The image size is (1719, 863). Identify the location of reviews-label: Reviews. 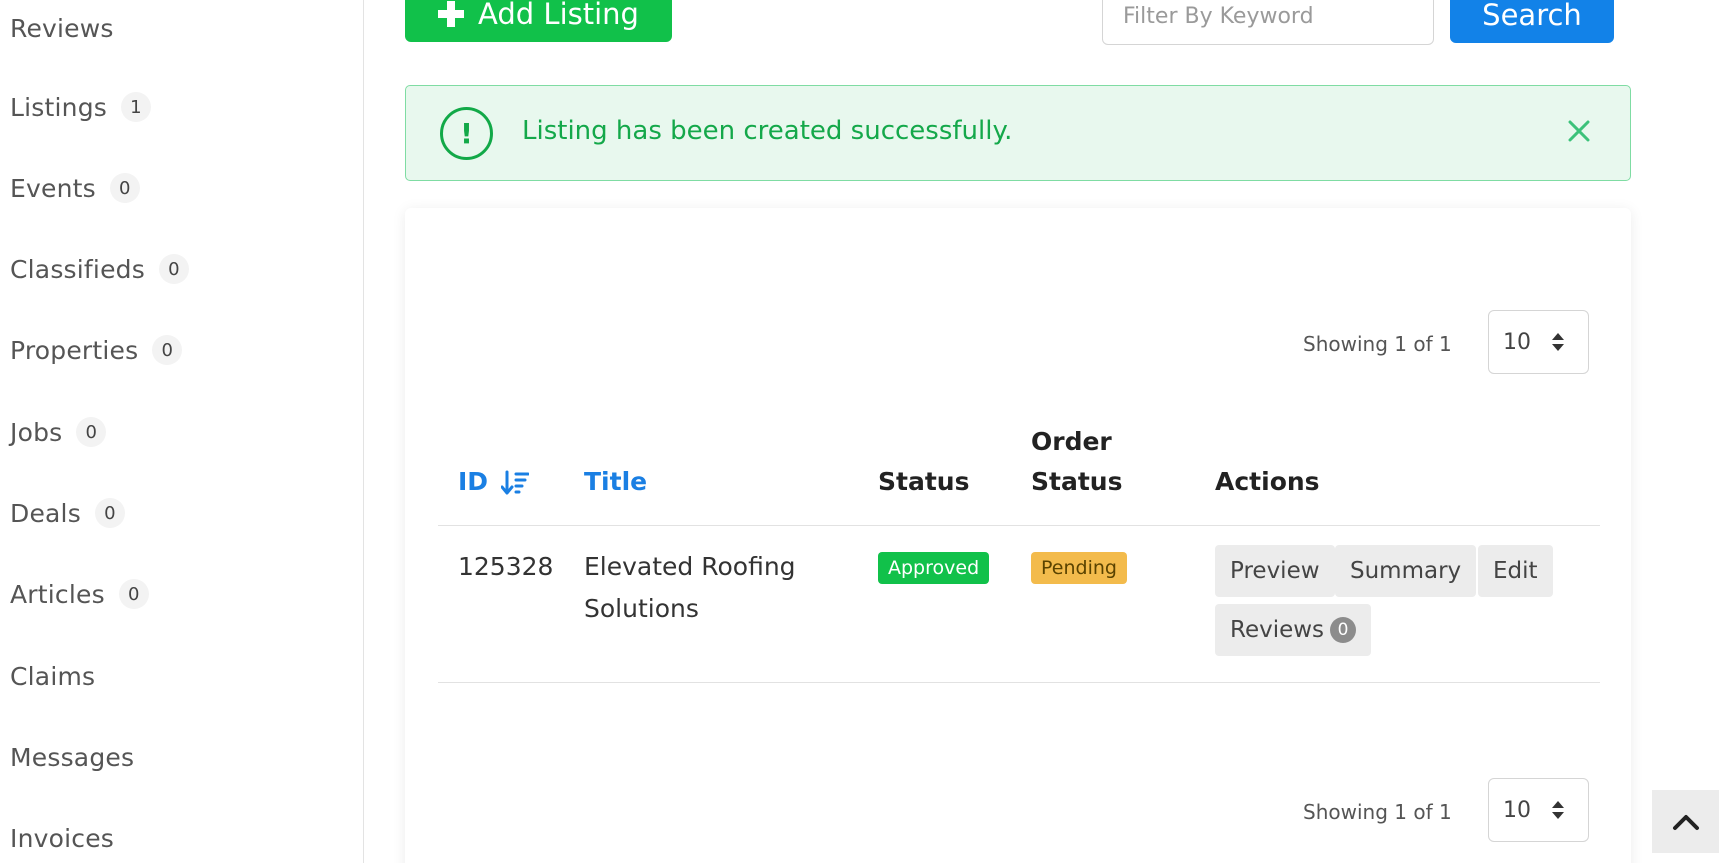
(1277, 630).